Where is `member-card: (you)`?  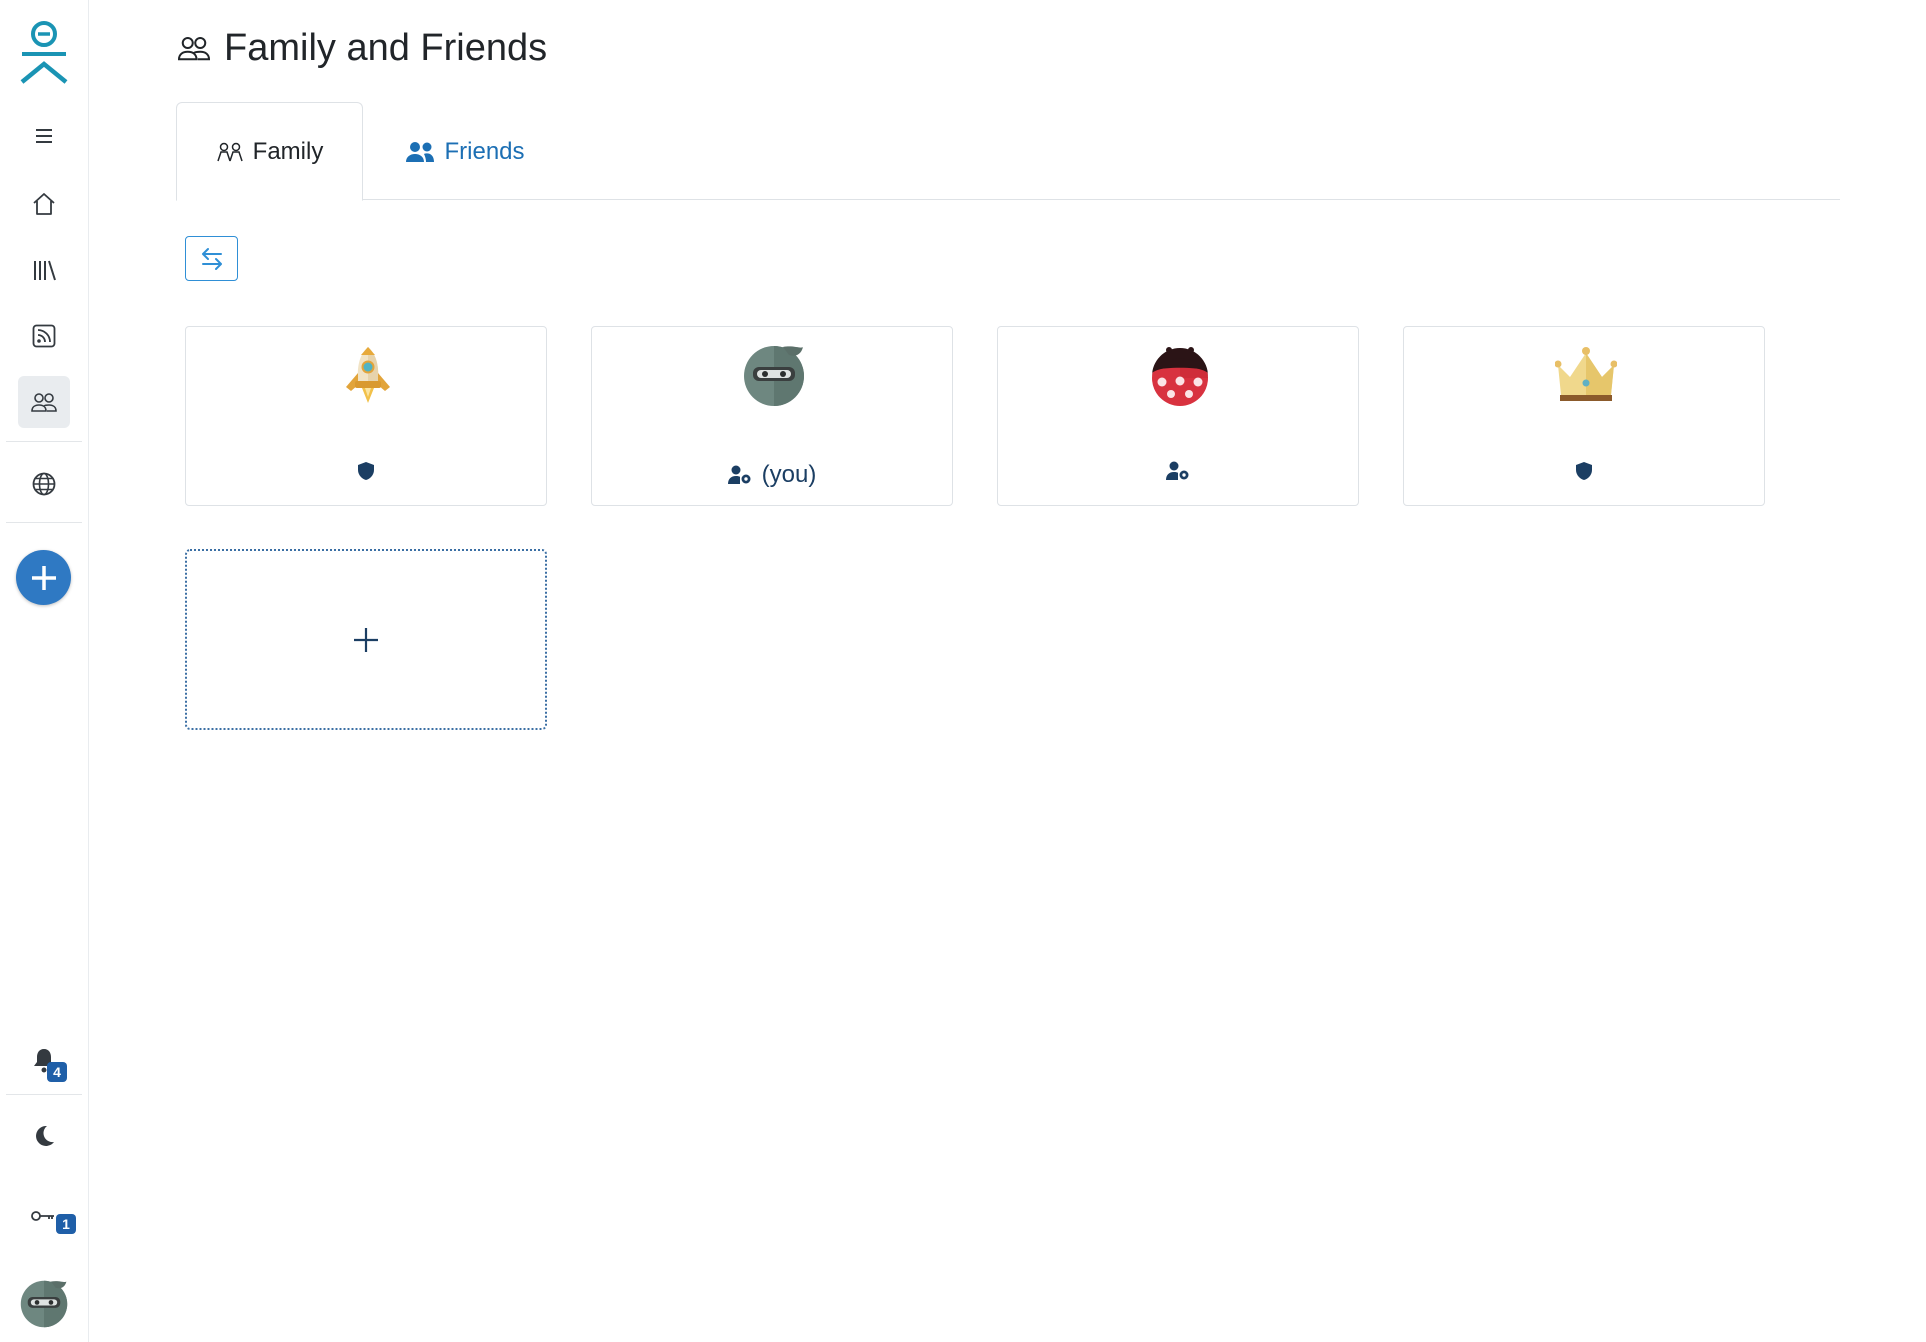
member-card: (you) is located at coordinates (772, 416).